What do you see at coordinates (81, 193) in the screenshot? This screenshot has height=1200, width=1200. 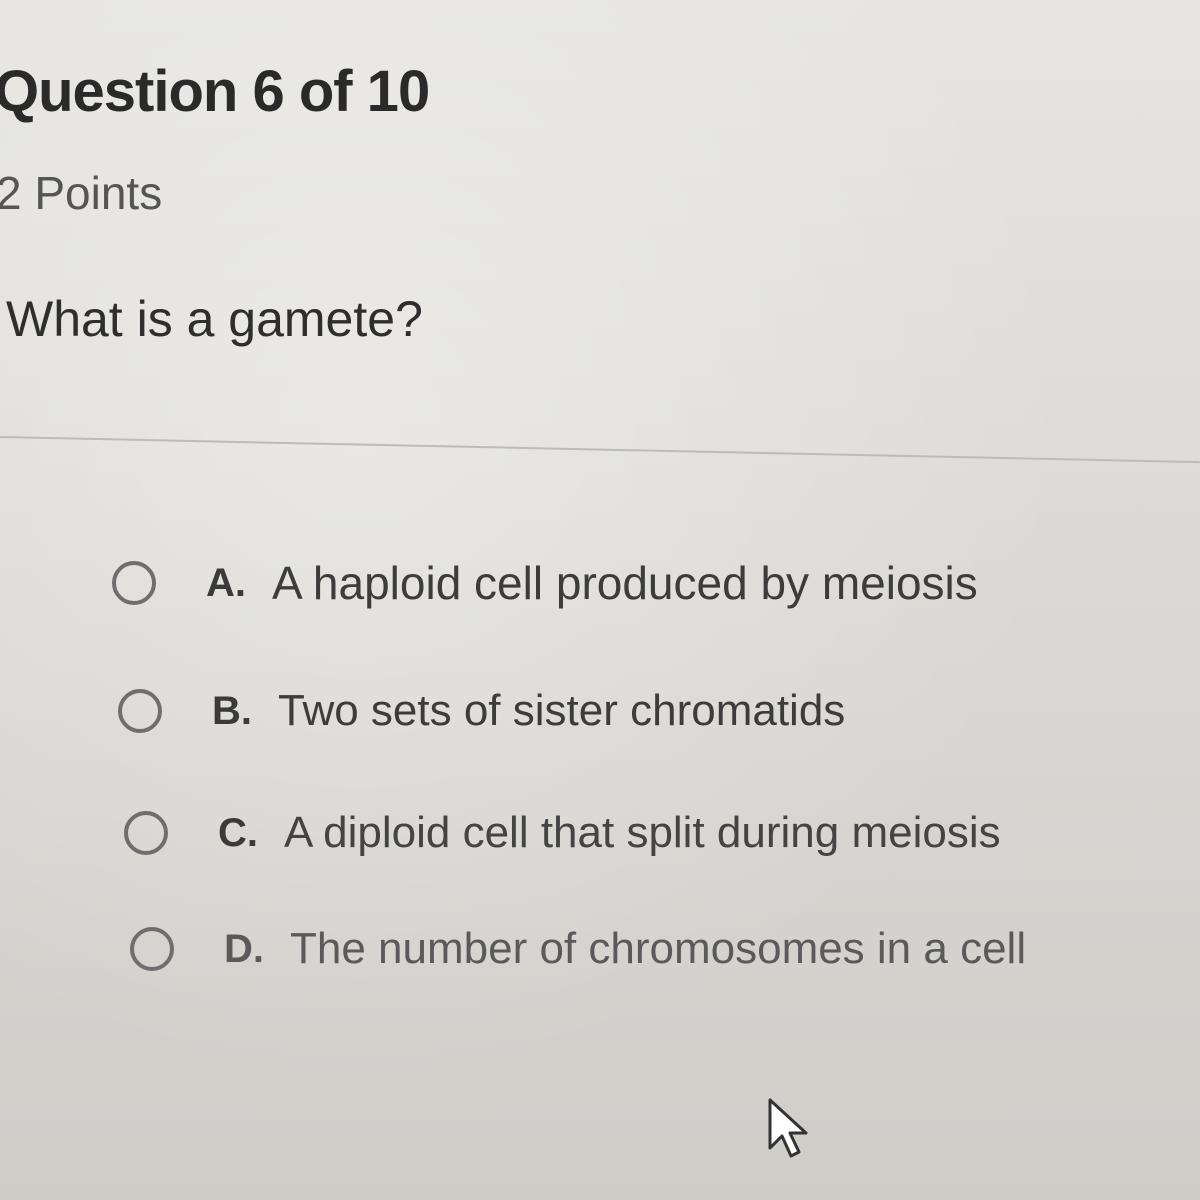 I see `question-points: 2 Points` at bounding box center [81, 193].